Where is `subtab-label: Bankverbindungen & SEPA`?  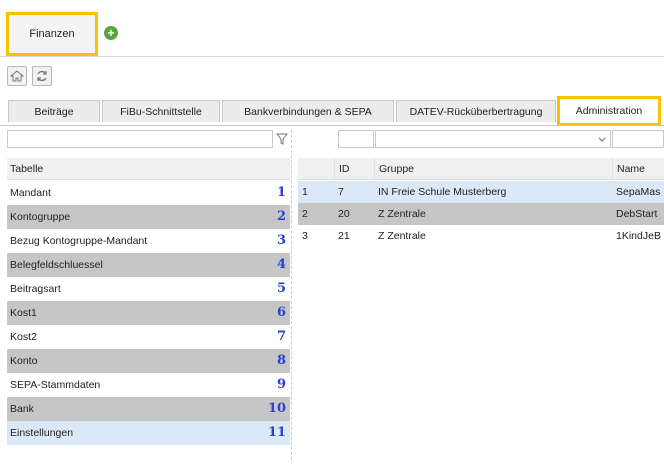
subtab-label: Bankverbindungen & SEPA is located at coordinates (308, 111).